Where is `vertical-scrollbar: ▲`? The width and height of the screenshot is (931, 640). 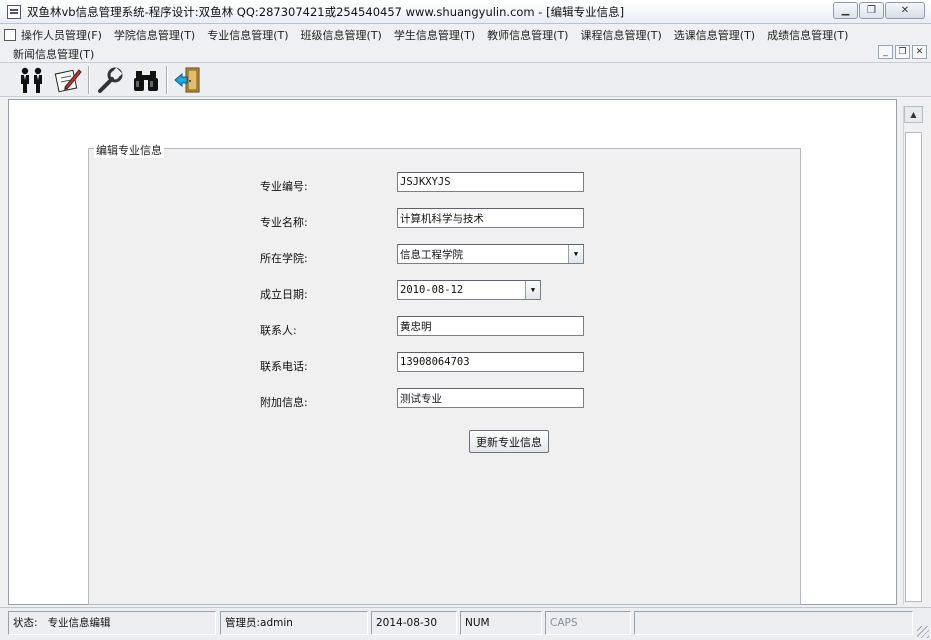
vertical-scrollbar: ▲ is located at coordinates (913, 355).